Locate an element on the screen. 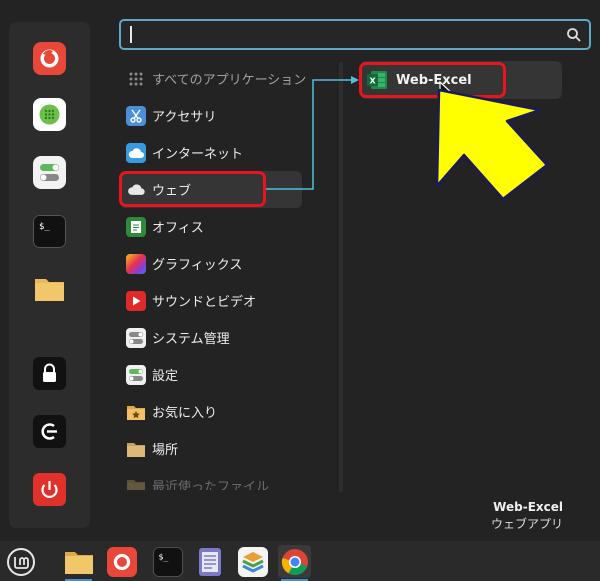 The height and width of the screenshot is (581, 600). category-label: サウンドとビデオ is located at coordinates (204, 302).